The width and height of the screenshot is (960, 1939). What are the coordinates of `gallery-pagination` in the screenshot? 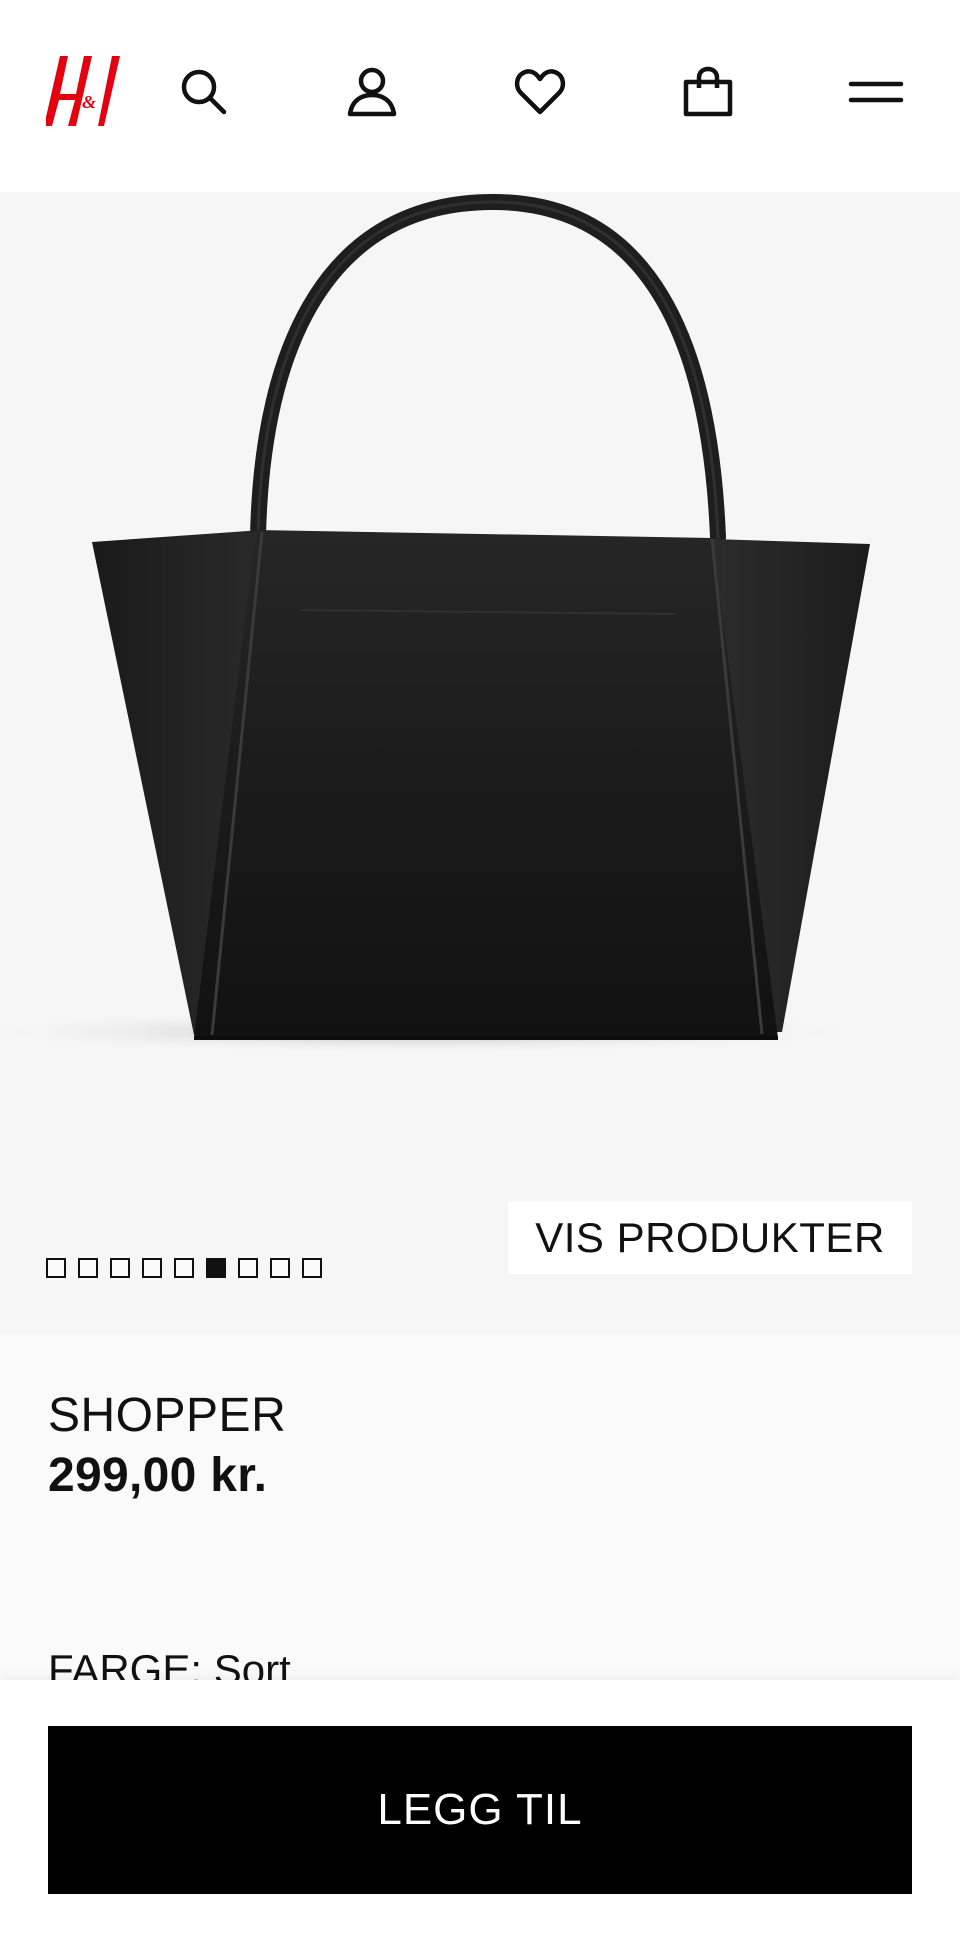 It's located at (184, 1270).